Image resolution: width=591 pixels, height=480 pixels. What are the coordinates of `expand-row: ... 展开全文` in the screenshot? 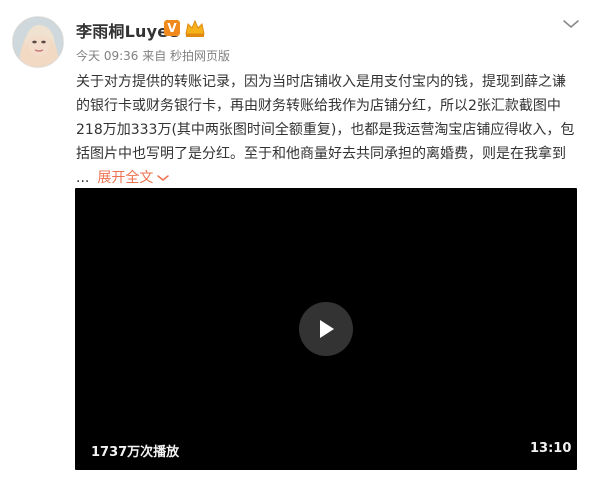 It's located at (328, 178).